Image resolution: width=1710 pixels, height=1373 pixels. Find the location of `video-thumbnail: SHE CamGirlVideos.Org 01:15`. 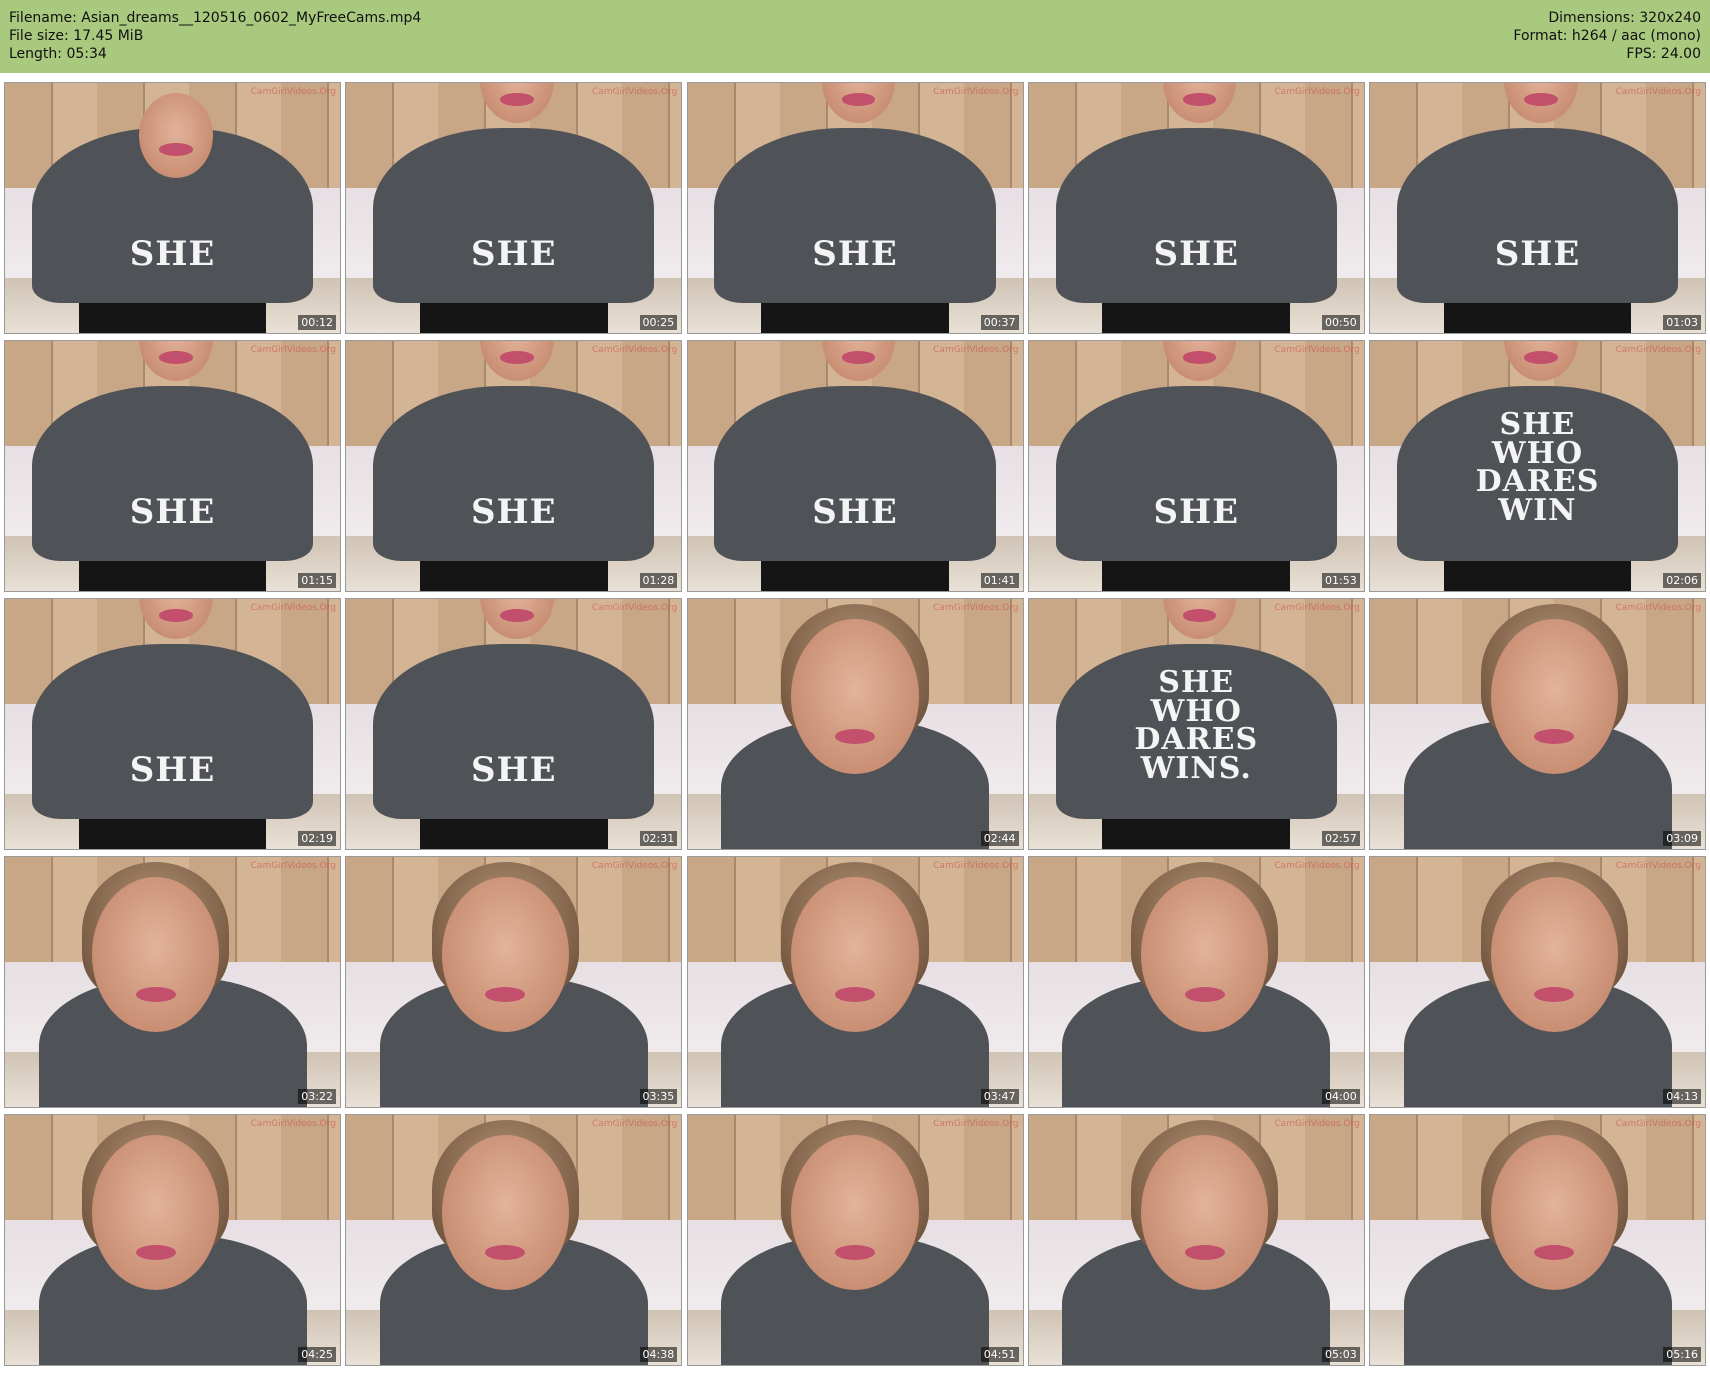

video-thumbnail: SHE CamGirlVideos.Org 01:15 is located at coordinates (172, 466).